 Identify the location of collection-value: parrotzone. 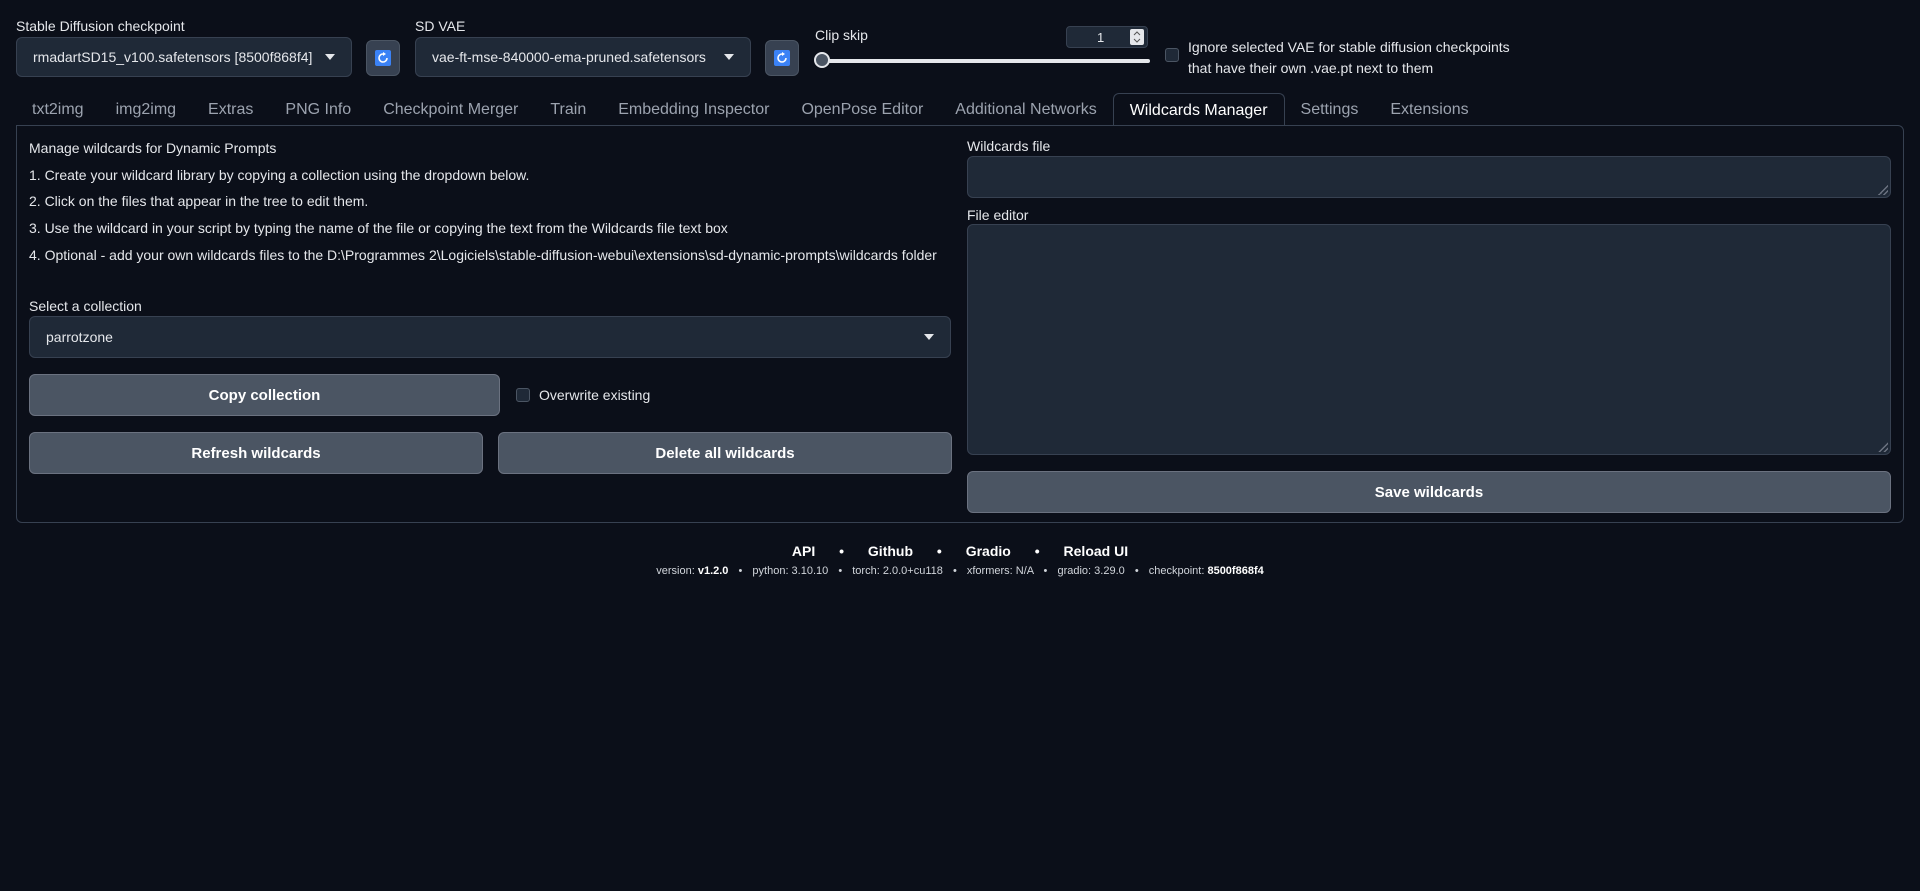
(79, 337).